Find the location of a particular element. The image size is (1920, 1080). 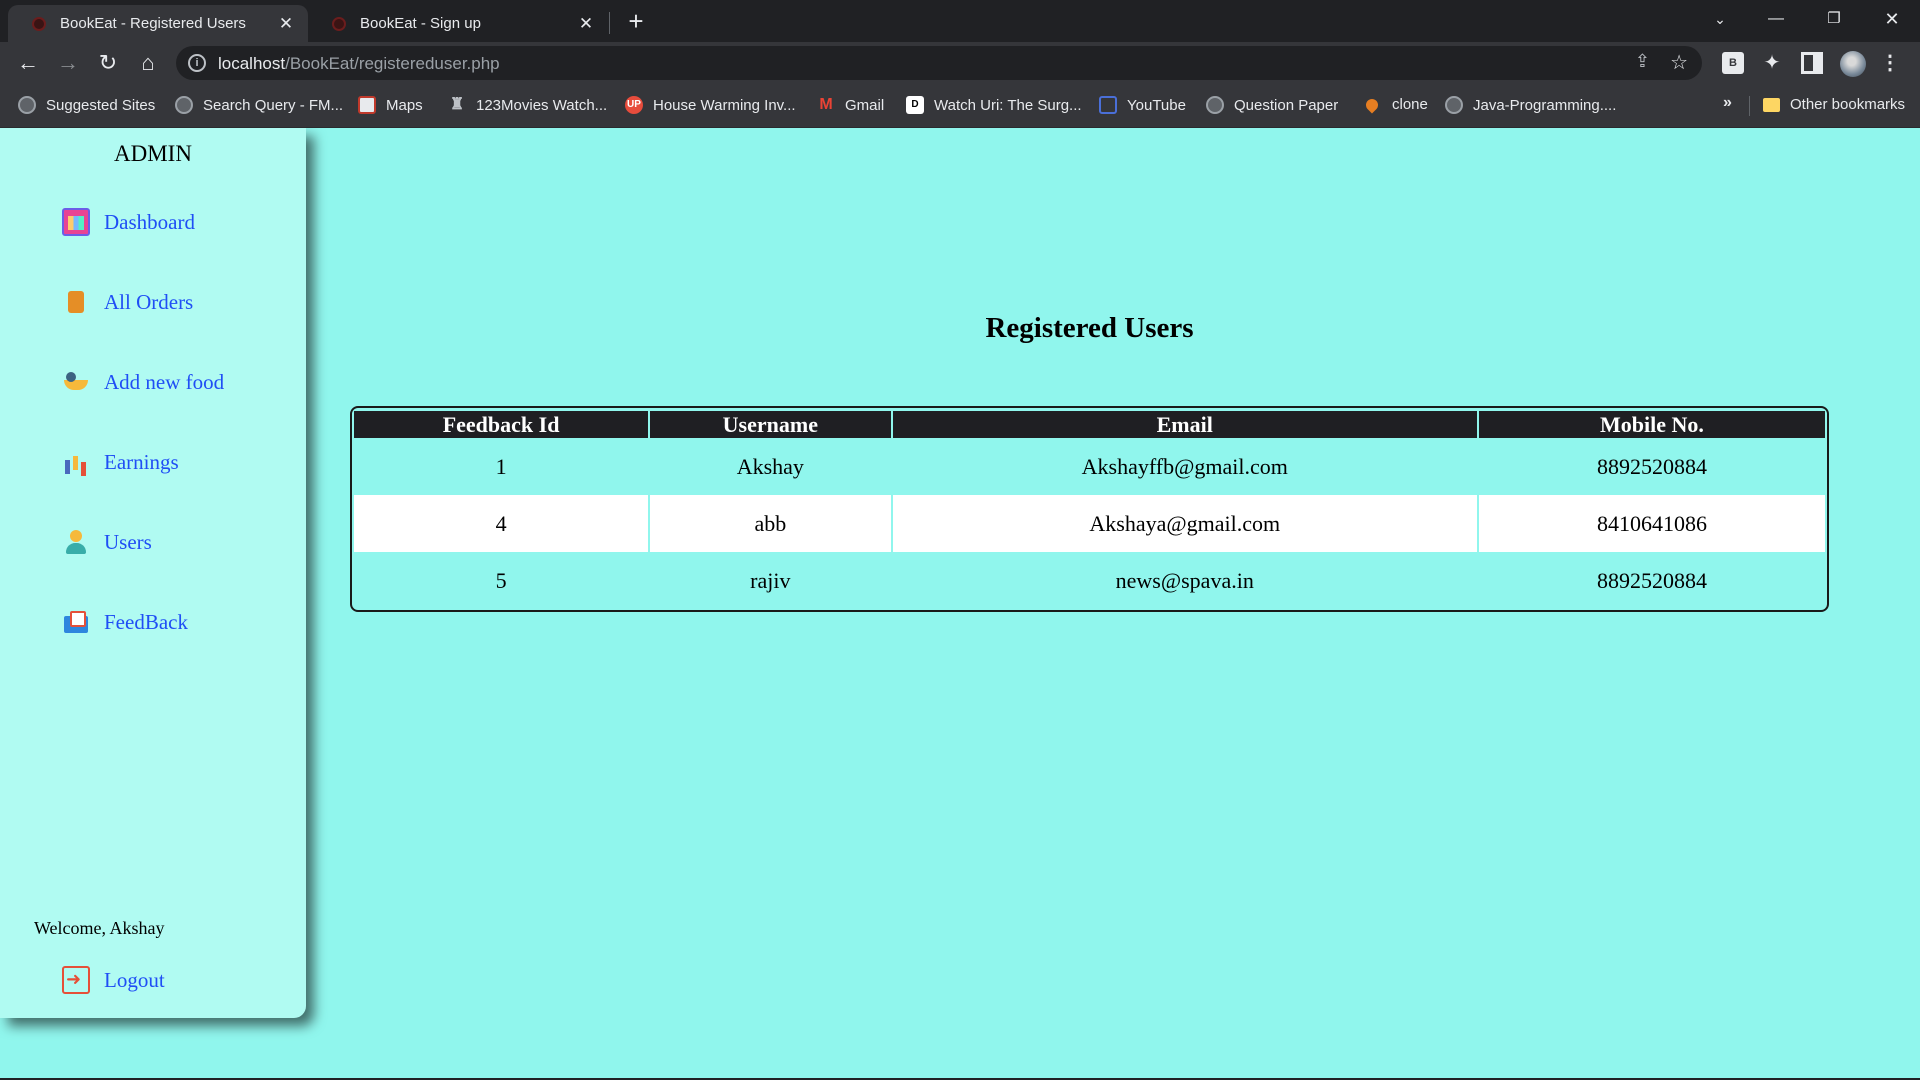

sidebar-item-dashboard: Dashboard is located at coordinates (128, 222).